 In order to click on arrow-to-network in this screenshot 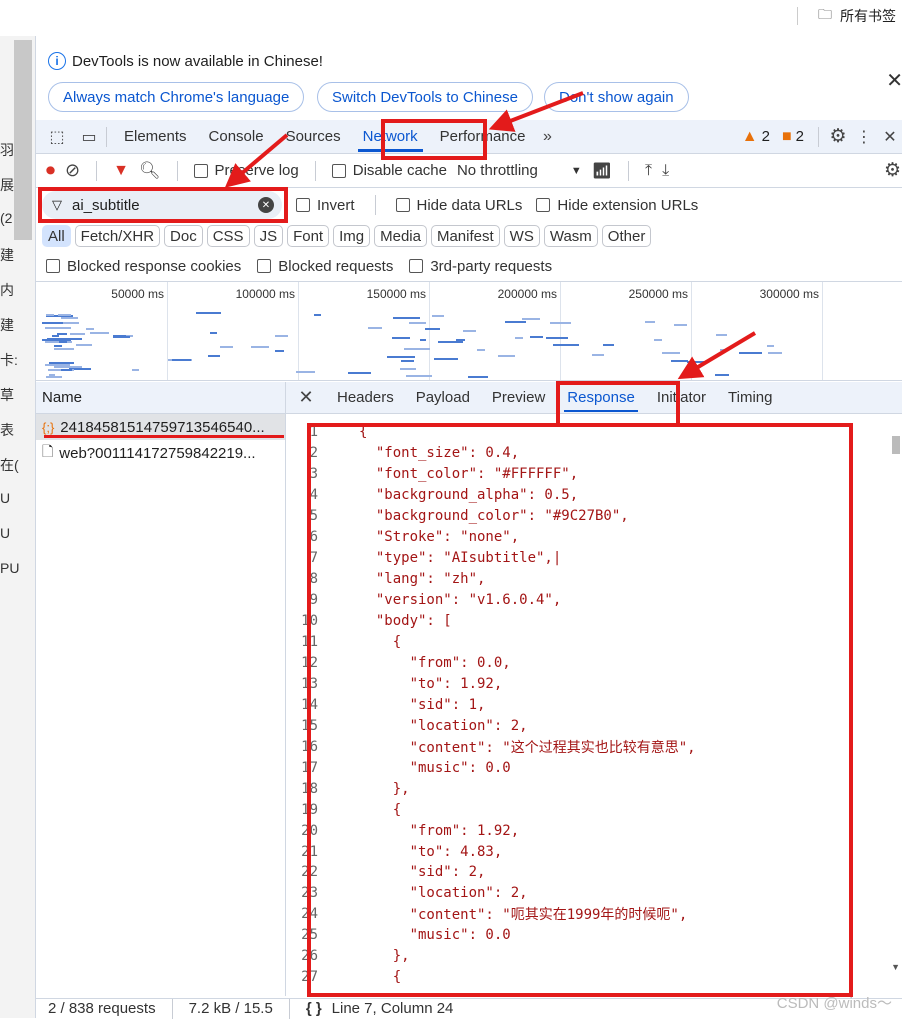, I will do `click(536, 111)`.